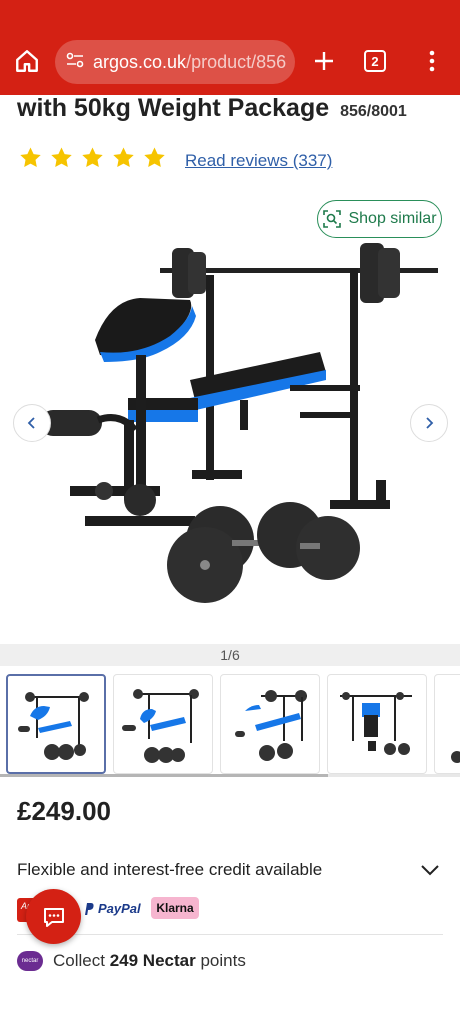 Image resolution: width=460 pixels, height=1024 pixels. What do you see at coordinates (230, 934) in the screenshot?
I see `divider` at bounding box center [230, 934].